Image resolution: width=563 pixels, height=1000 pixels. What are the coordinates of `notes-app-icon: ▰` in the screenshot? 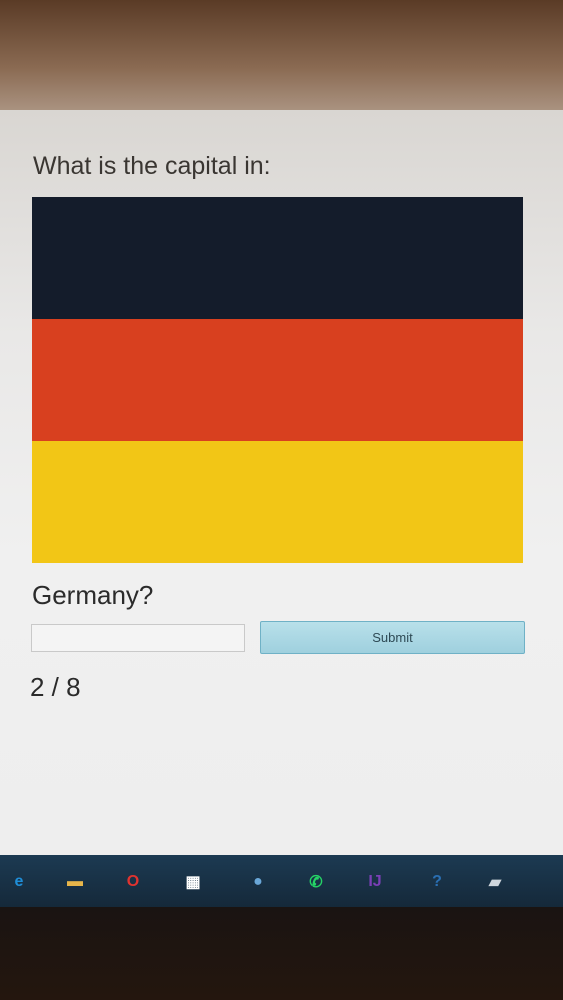 It's located at (495, 882).